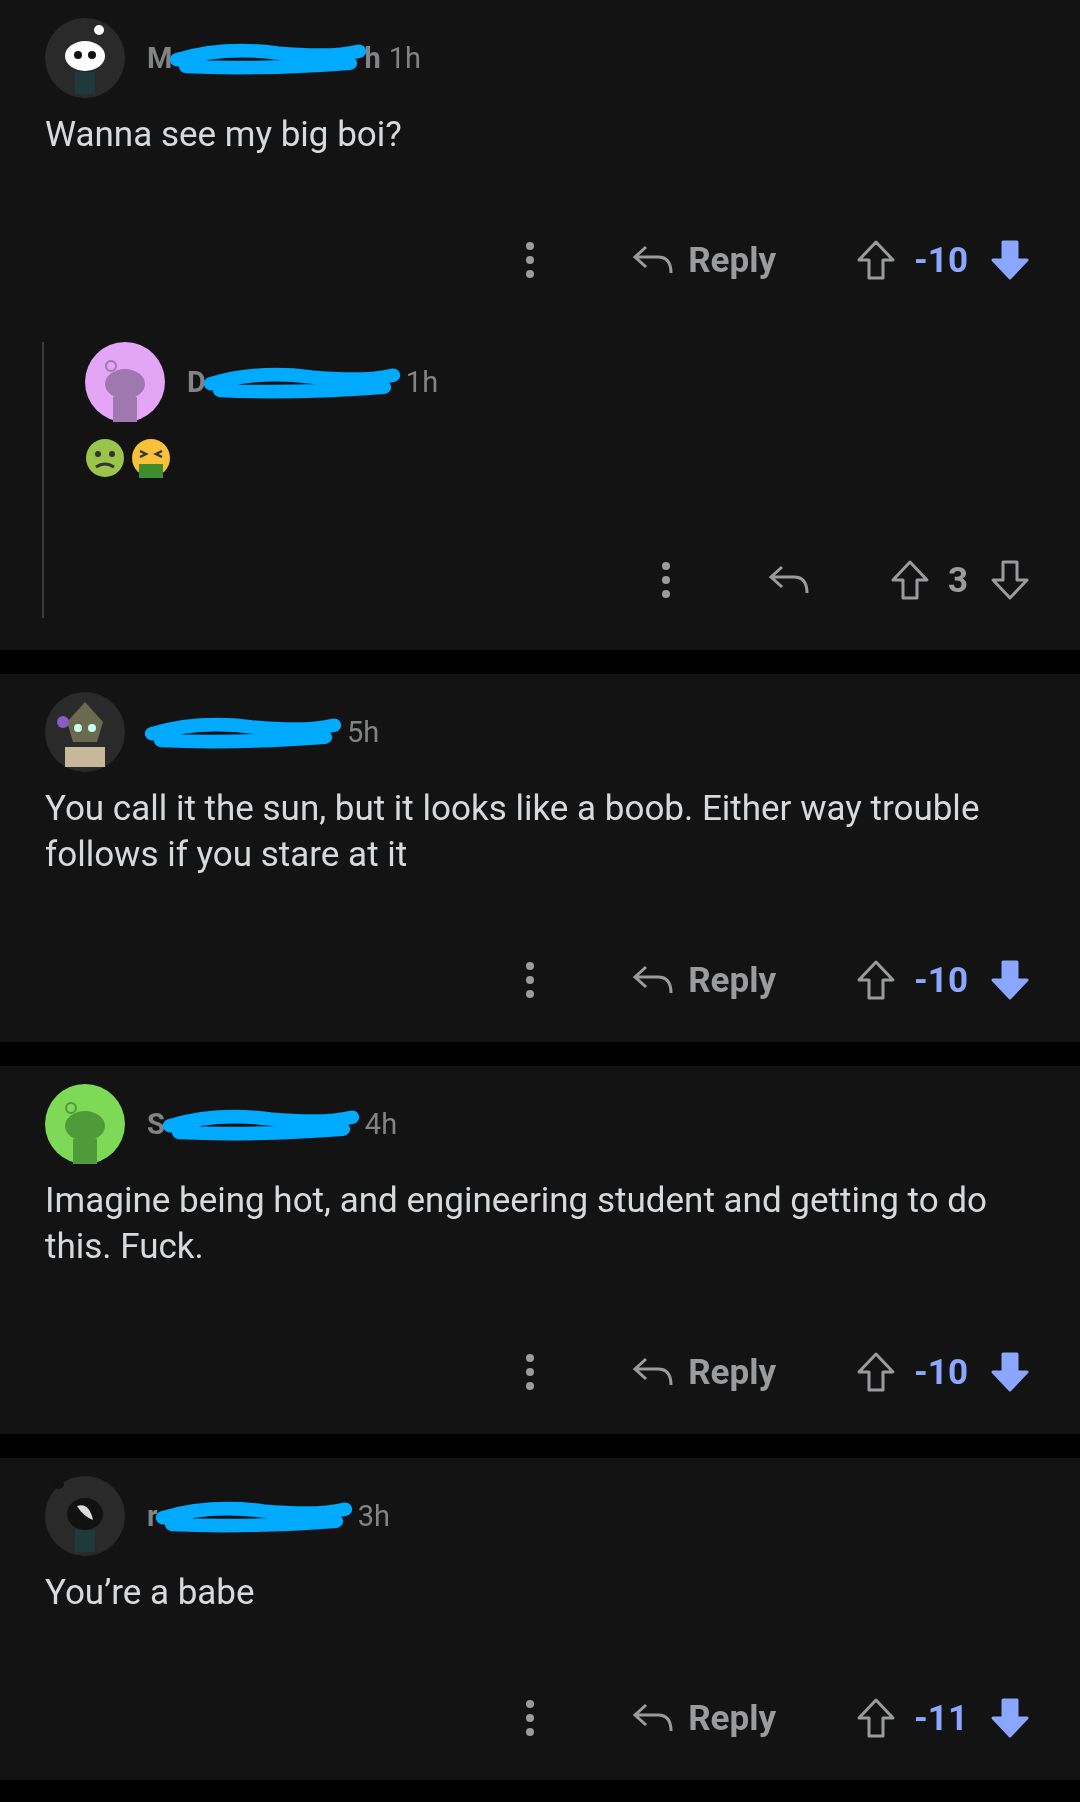 Image resolution: width=1080 pixels, height=1802 pixels. Describe the element at coordinates (941, 1718) in the screenshot. I see `vote-count: -11` at that location.